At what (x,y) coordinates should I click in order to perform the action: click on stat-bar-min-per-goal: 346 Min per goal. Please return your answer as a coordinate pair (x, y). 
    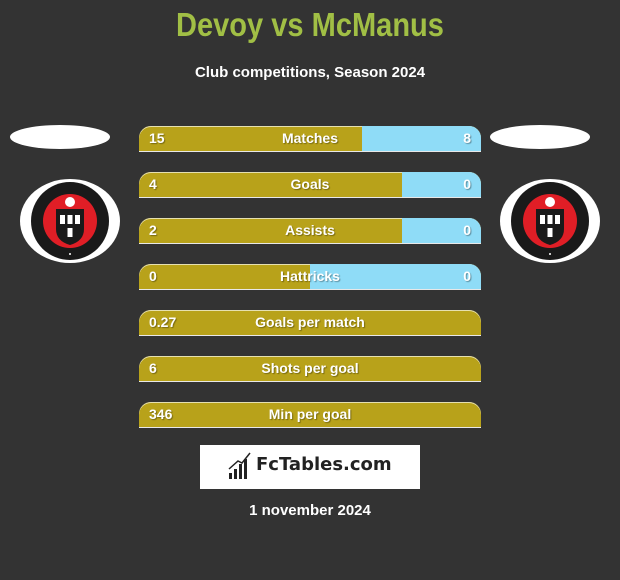
    Looking at the image, I should click on (310, 414).